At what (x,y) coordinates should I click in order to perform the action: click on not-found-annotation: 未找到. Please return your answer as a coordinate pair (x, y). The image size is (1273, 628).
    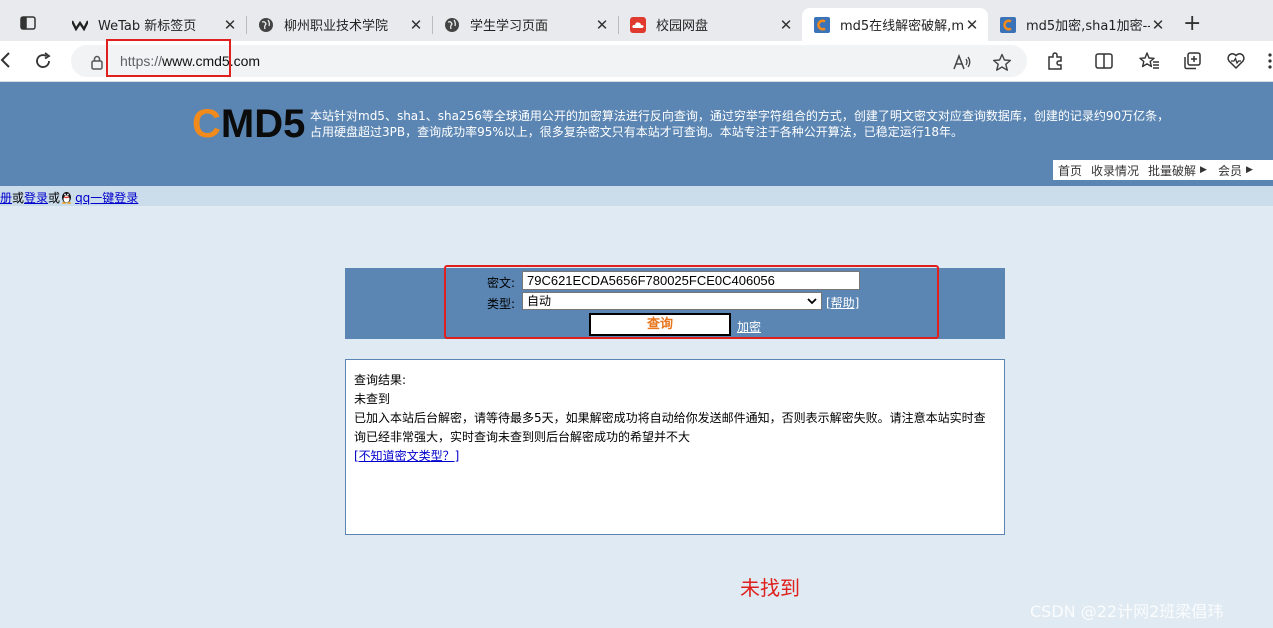
    Looking at the image, I should click on (770, 588).